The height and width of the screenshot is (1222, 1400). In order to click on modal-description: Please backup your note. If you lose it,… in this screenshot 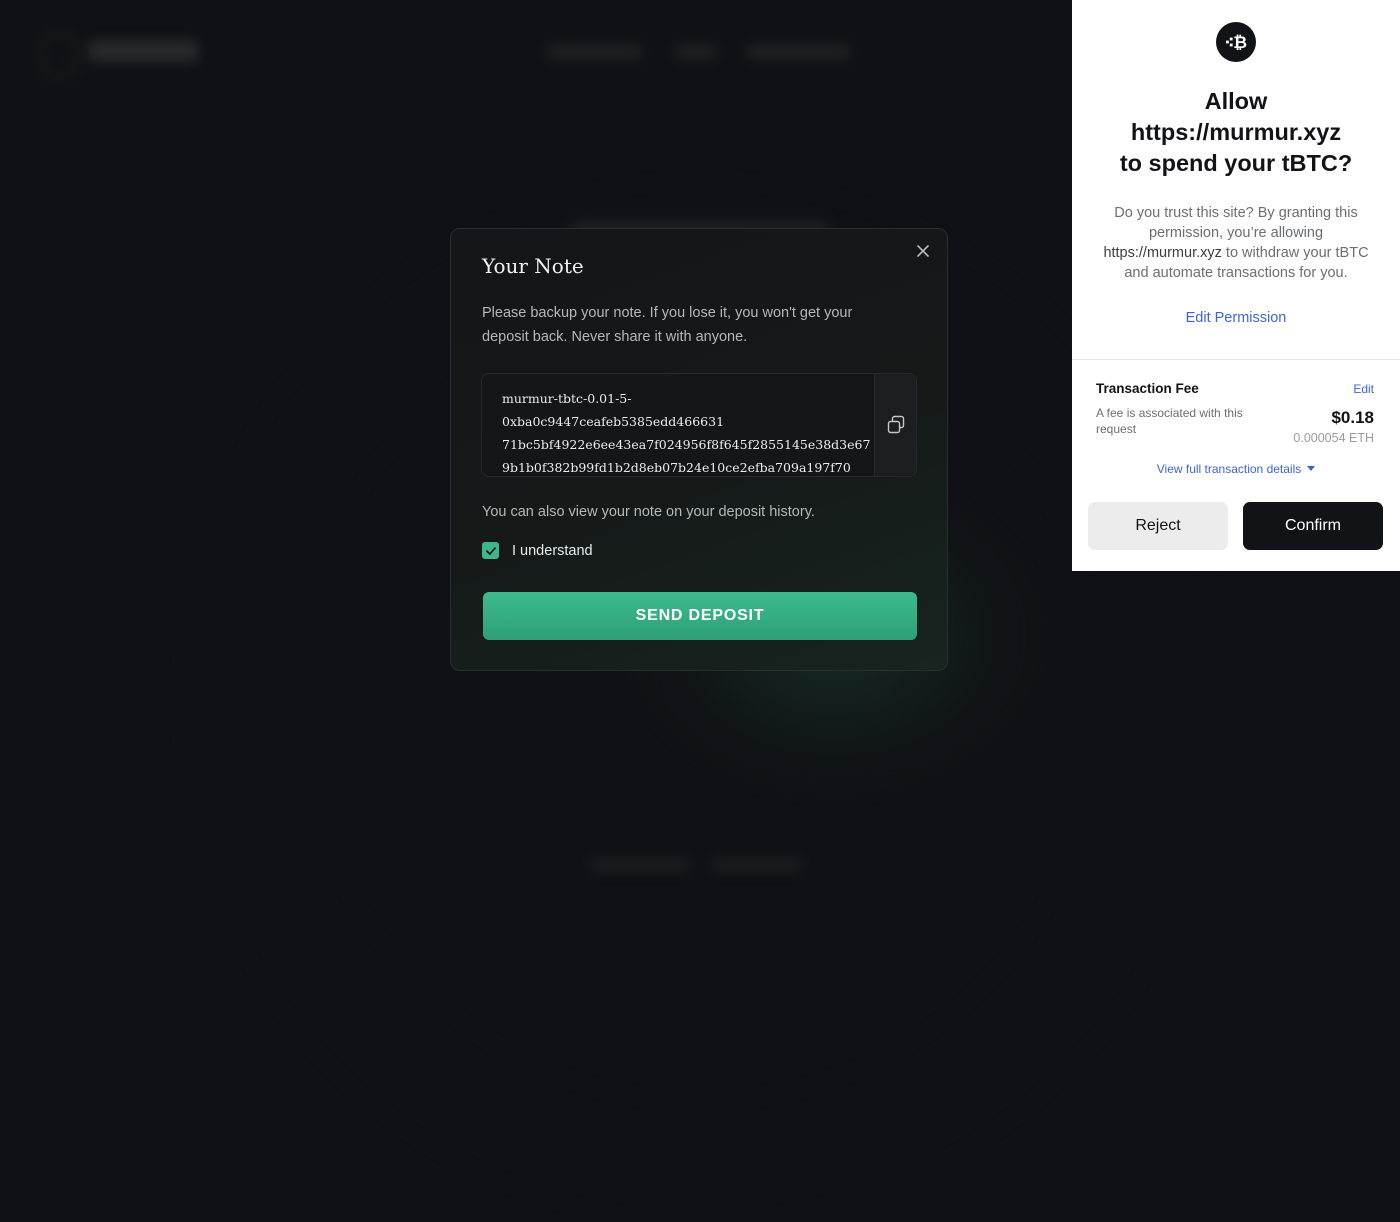, I will do `click(667, 325)`.